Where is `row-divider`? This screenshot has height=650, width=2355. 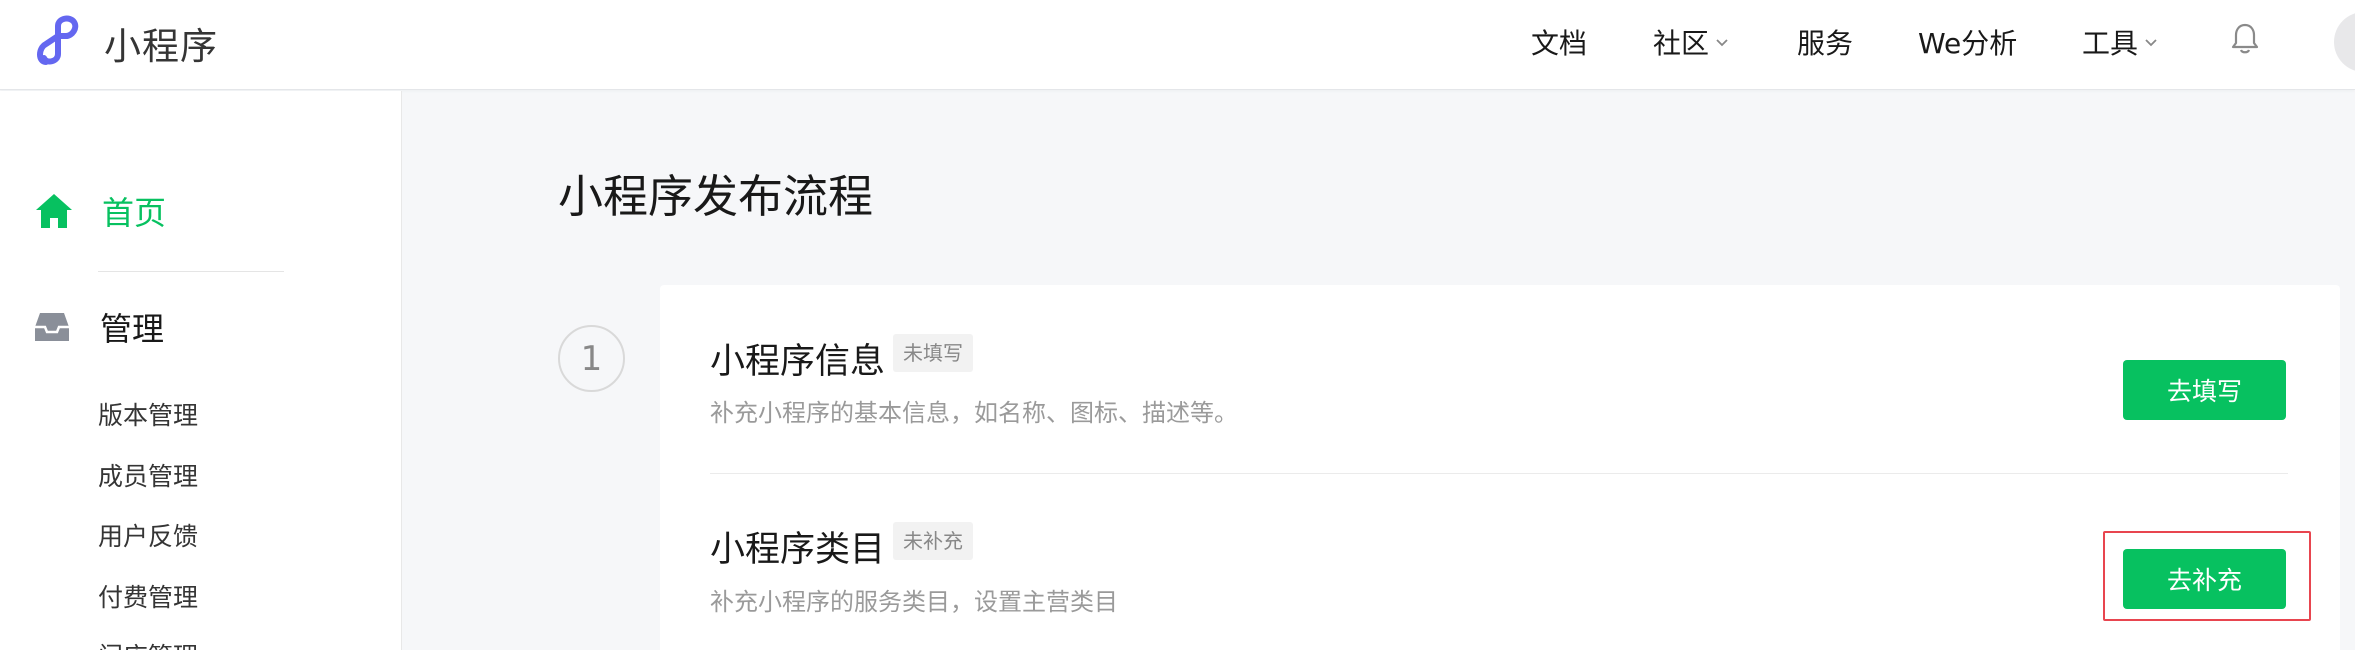 row-divider is located at coordinates (1499, 473).